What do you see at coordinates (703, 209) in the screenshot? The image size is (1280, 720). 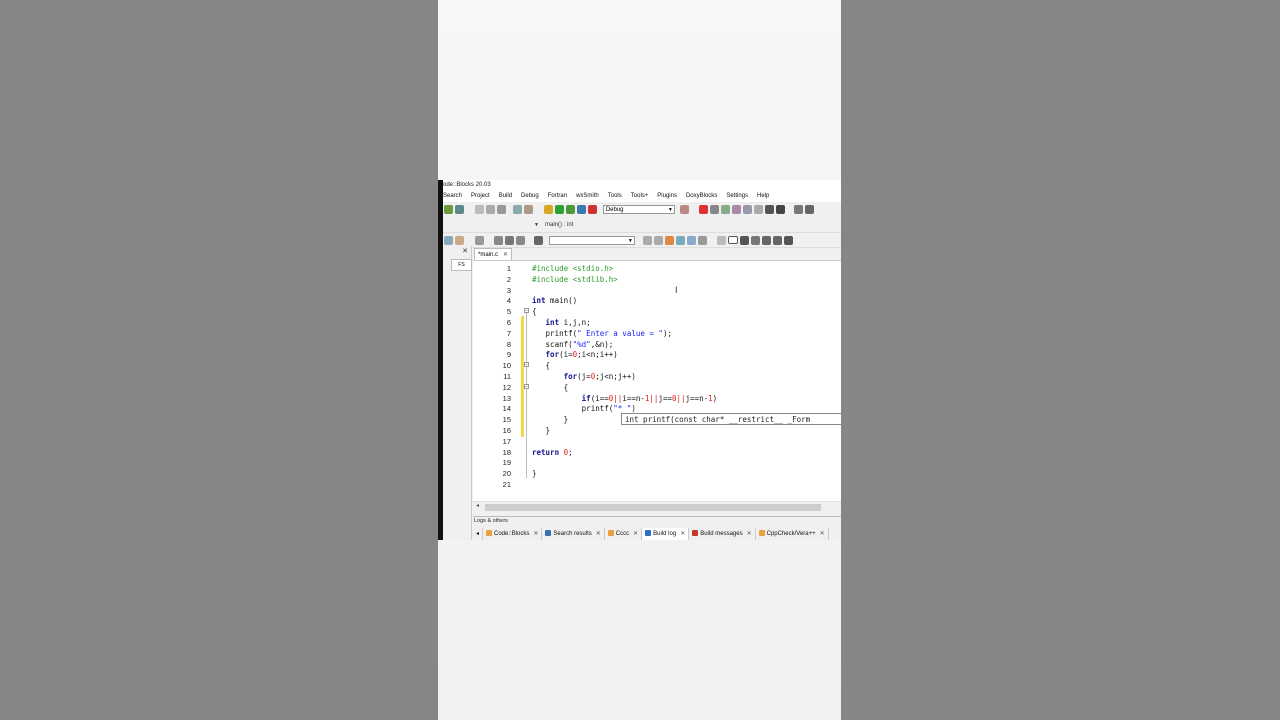 I see `debug-continue-icon` at bounding box center [703, 209].